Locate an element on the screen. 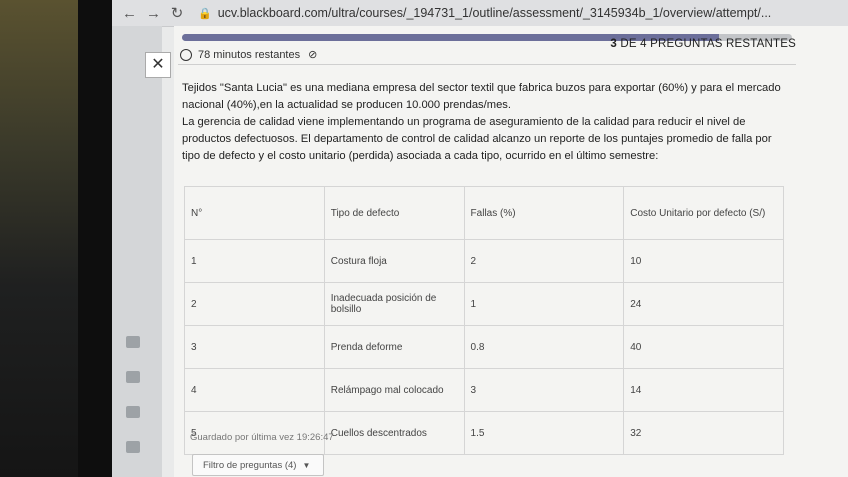  cell-failures: 3 is located at coordinates (544, 390).